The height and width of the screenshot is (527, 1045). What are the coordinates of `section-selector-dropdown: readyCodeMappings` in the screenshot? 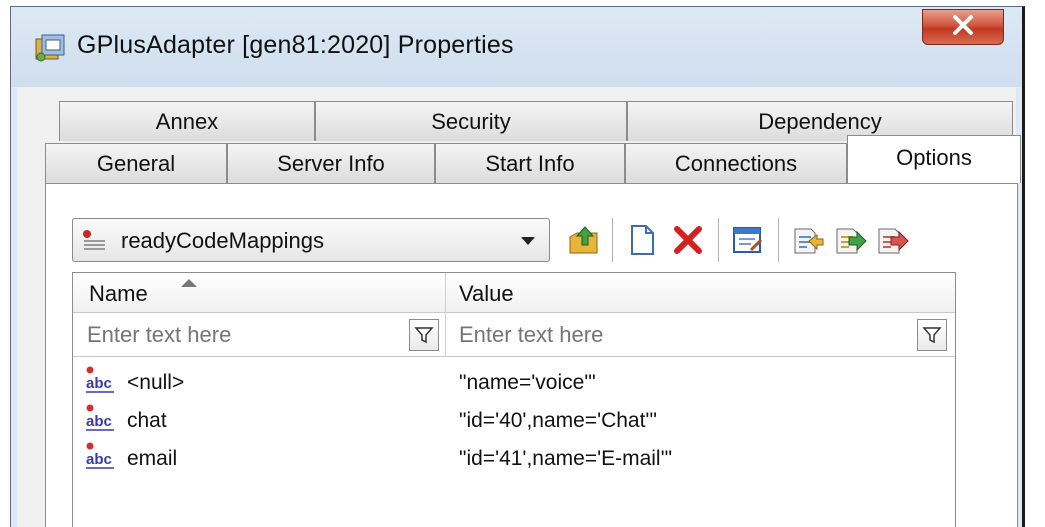 It's located at (311, 240).